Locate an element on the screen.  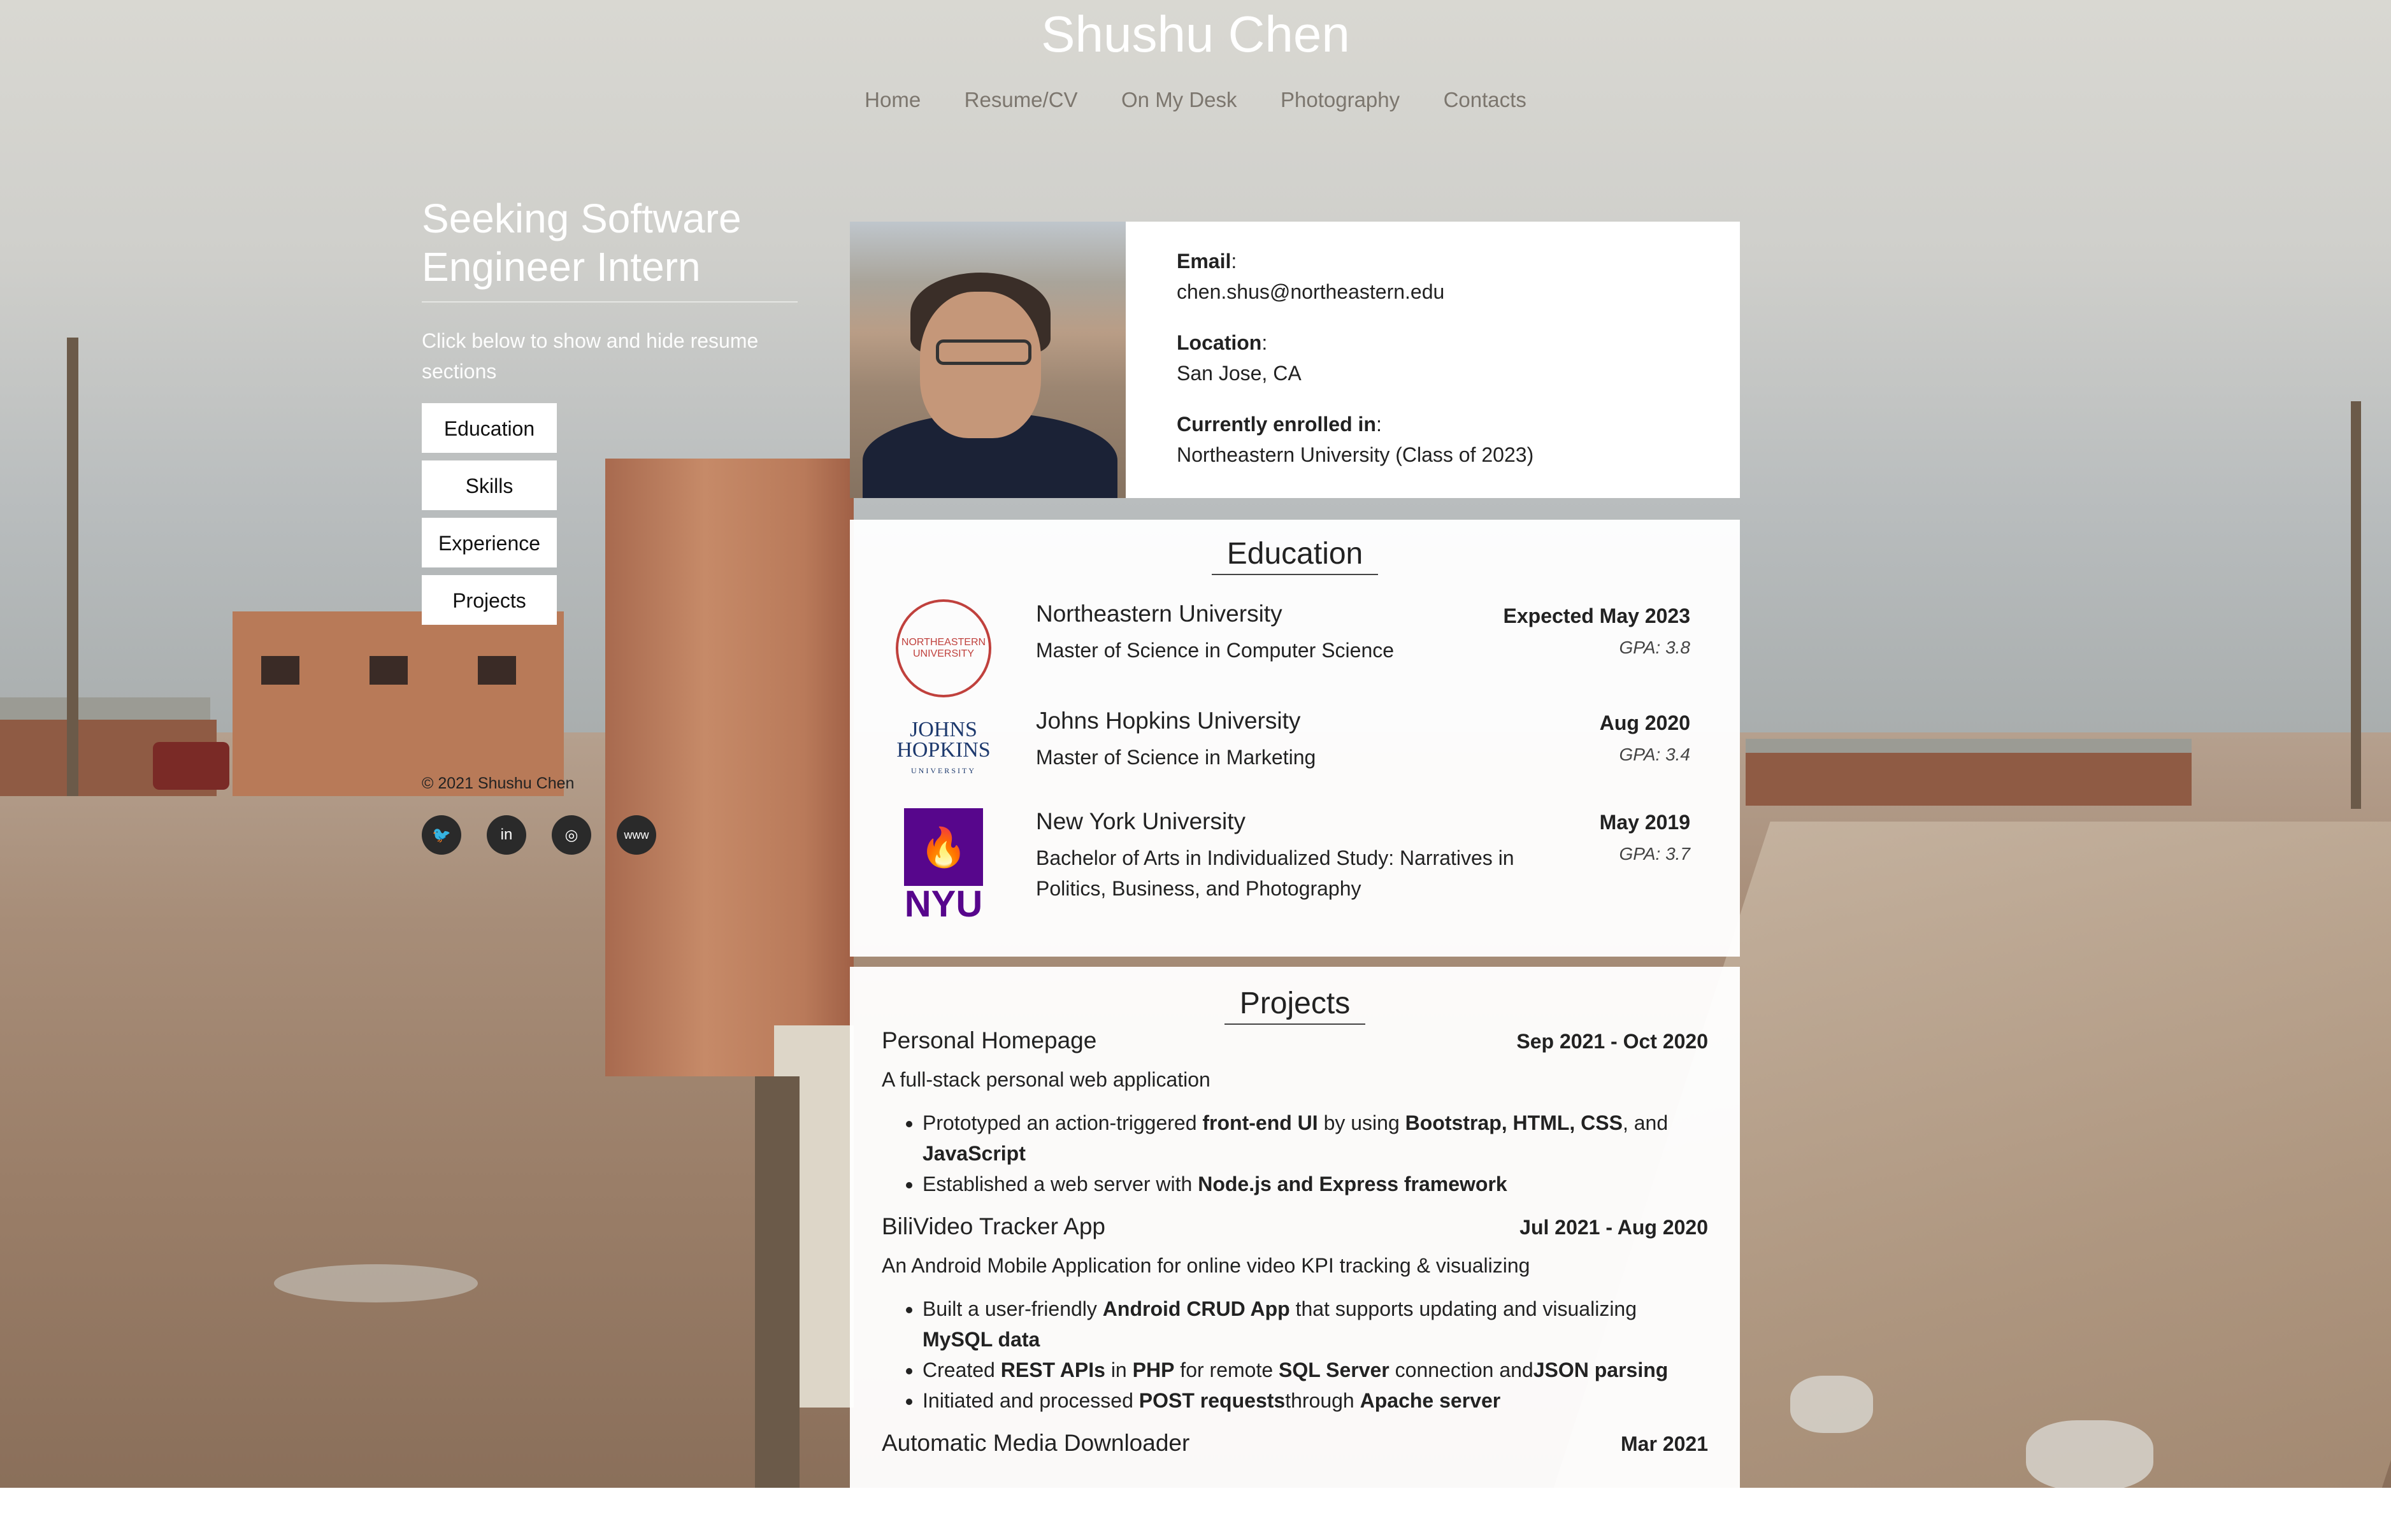
far-building is located at coordinates (1969, 777).